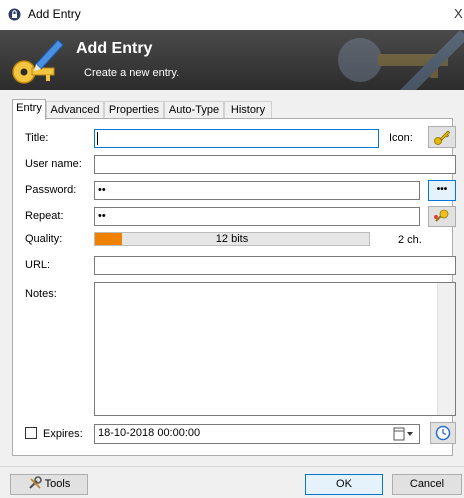 The image size is (464, 498). Describe the element at coordinates (194, 109) in the screenshot. I see `tab-auto-type: Auto-Type` at that location.